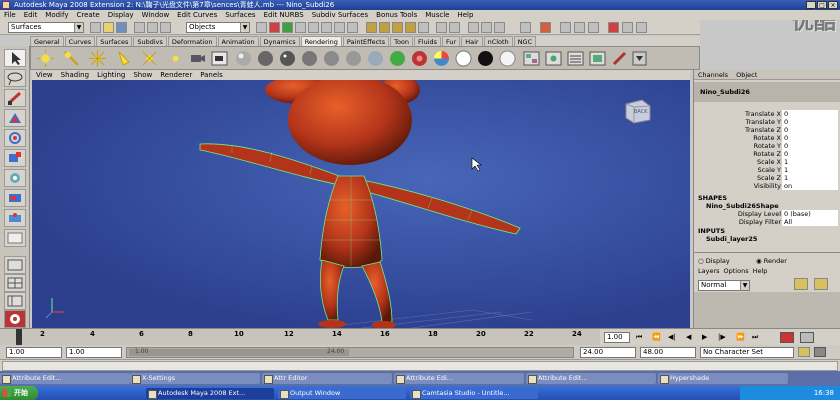 This screenshot has height=400, width=840. Describe the element at coordinates (15, 319) in the screenshot. I see `render-view-layout-icon` at that location.